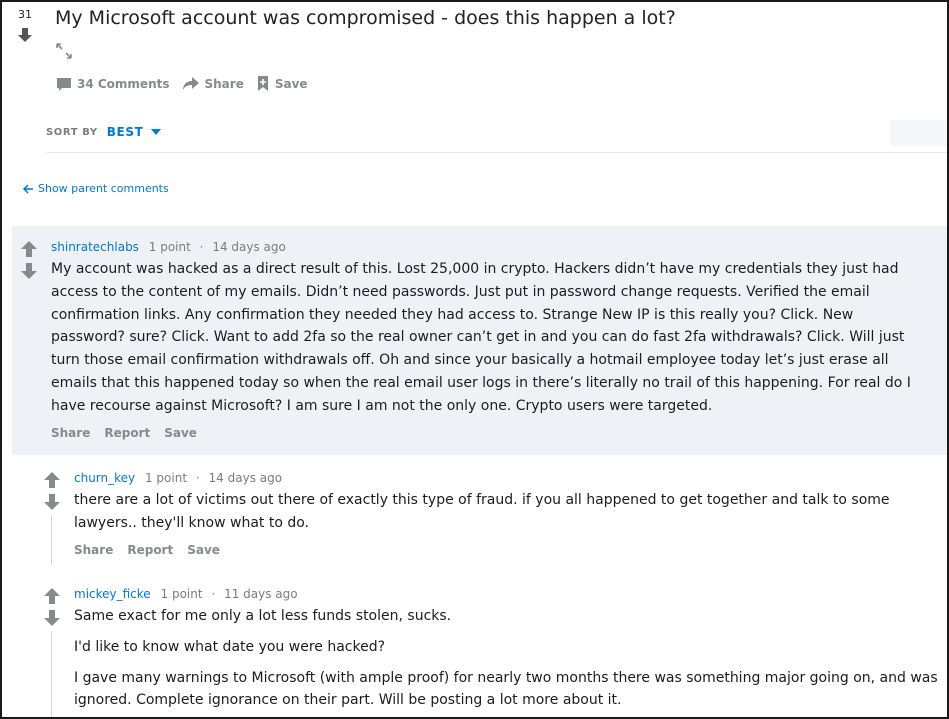 The width and height of the screenshot is (949, 719). Describe the element at coordinates (224, 83) in the screenshot. I see `share-label: Share` at that location.